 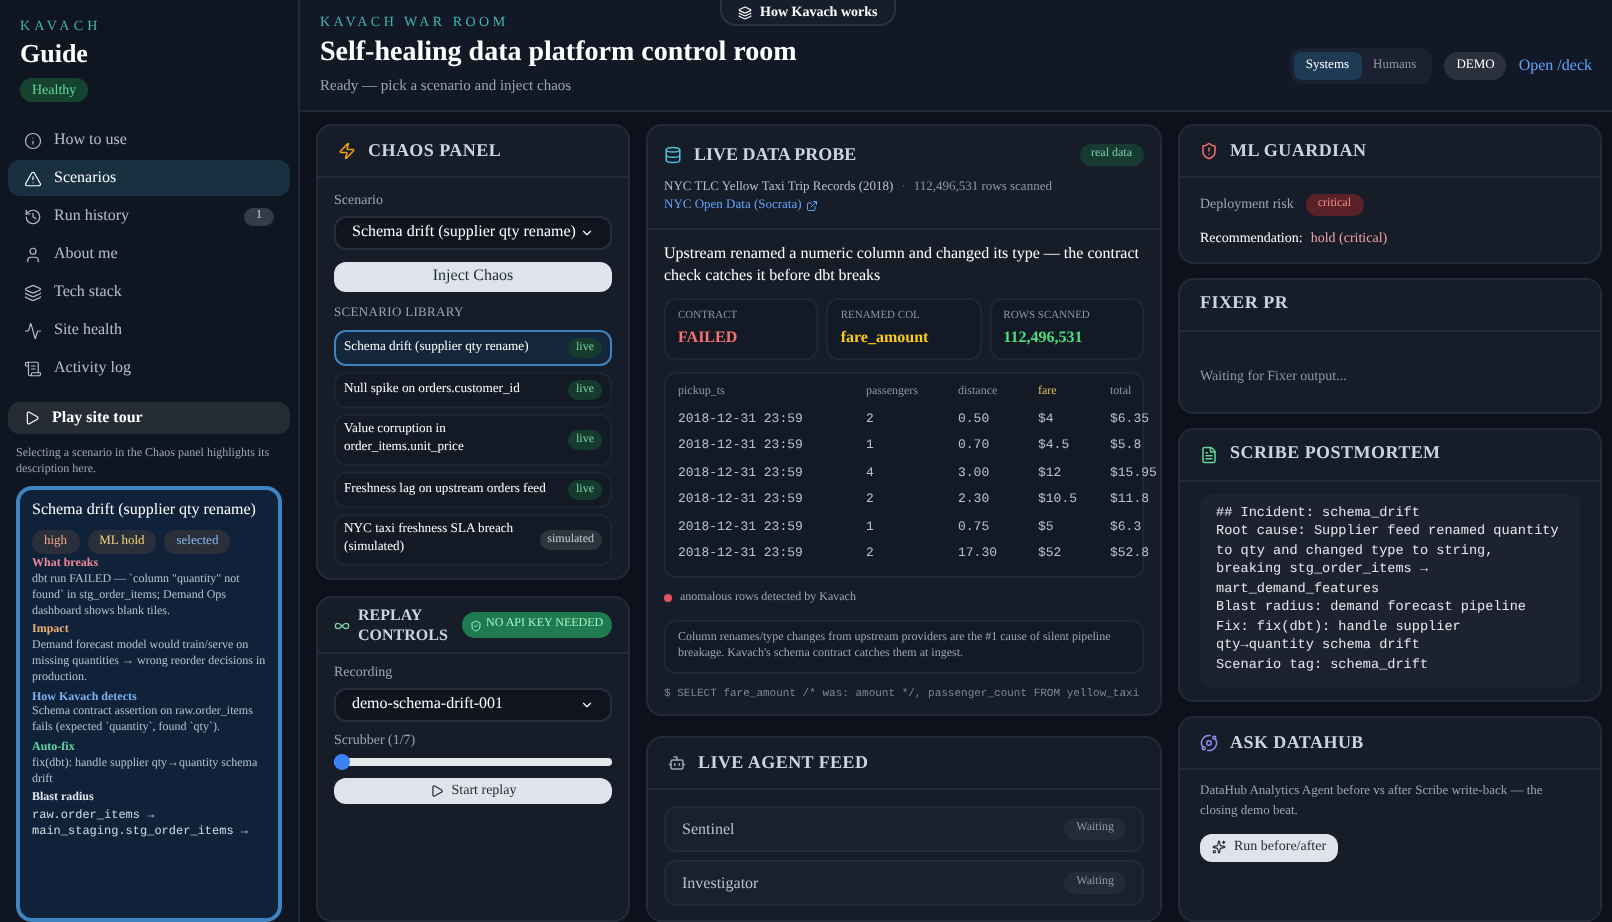 I want to click on pulse-icon, so click(x=33, y=330).